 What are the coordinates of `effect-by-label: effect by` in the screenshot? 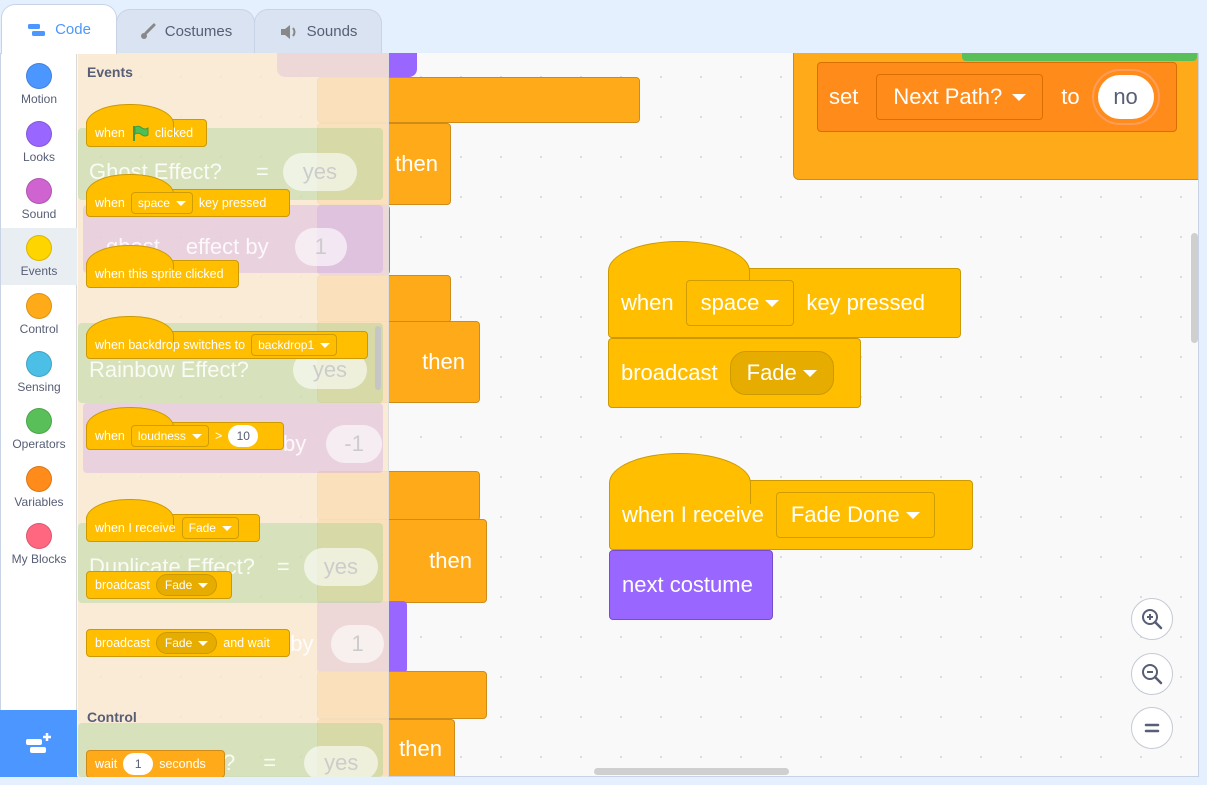 It's located at (227, 246).